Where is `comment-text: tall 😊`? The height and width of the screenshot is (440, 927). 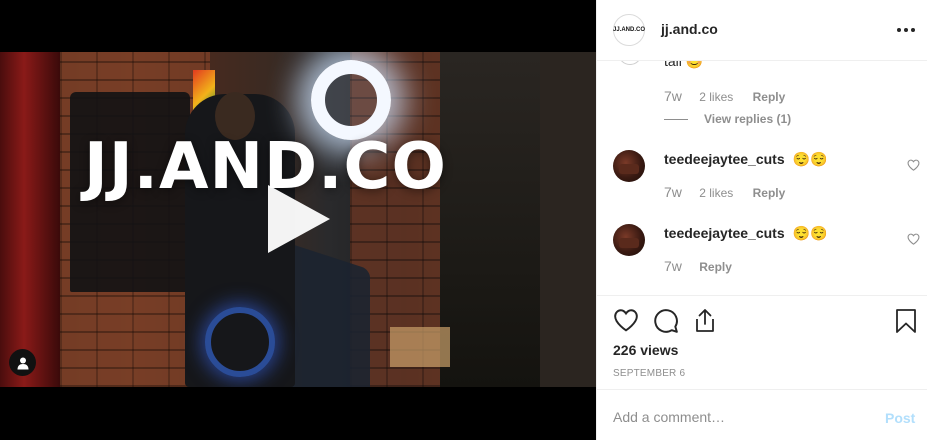 comment-text: tall 😊 is located at coordinates (684, 65).